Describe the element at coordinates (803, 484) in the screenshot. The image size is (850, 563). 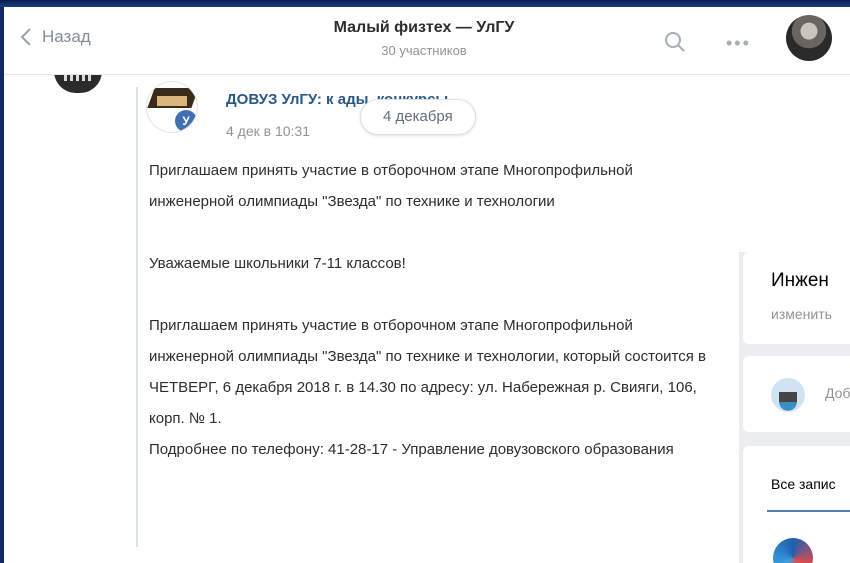
I see `tab-all-posts: Все запис` at that location.